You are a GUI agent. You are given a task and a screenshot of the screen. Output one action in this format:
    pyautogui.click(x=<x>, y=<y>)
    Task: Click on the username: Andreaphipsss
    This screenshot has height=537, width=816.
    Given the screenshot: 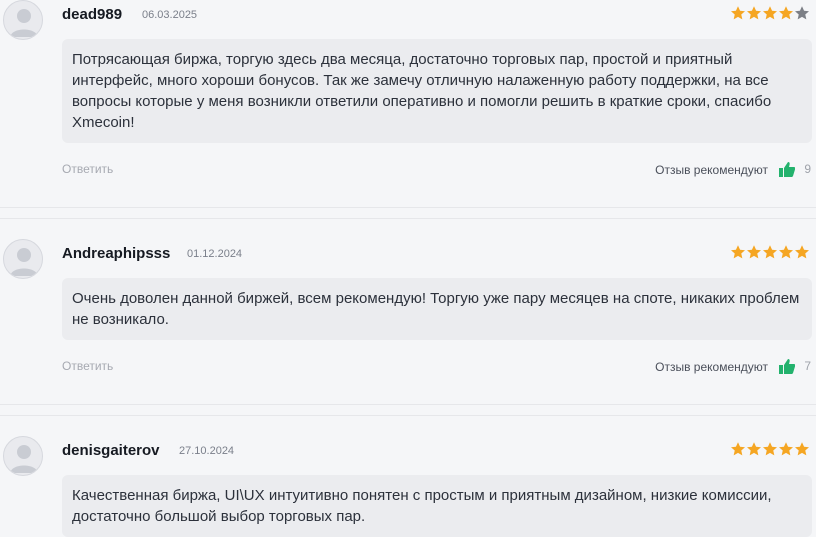 What is the action you would take?
    pyautogui.click(x=116, y=253)
    